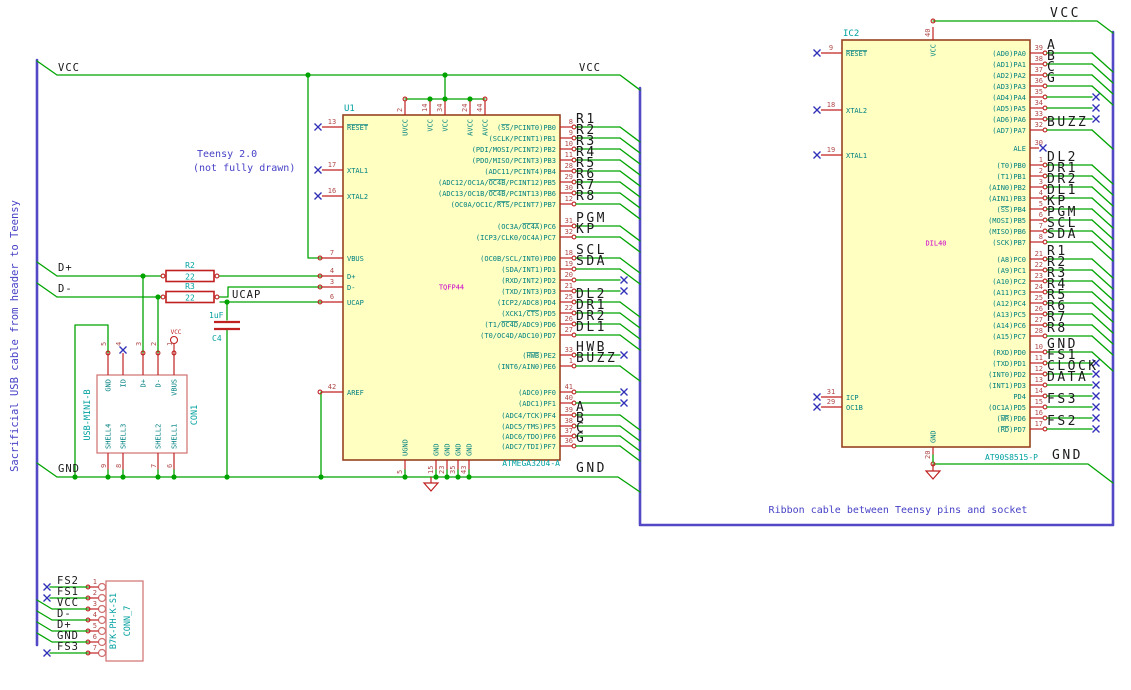 The height and width of the screenshot is (690, 1131). I want to click on pin-name: (T1/OC4D/ADC9)PD6, so click(520, 325).